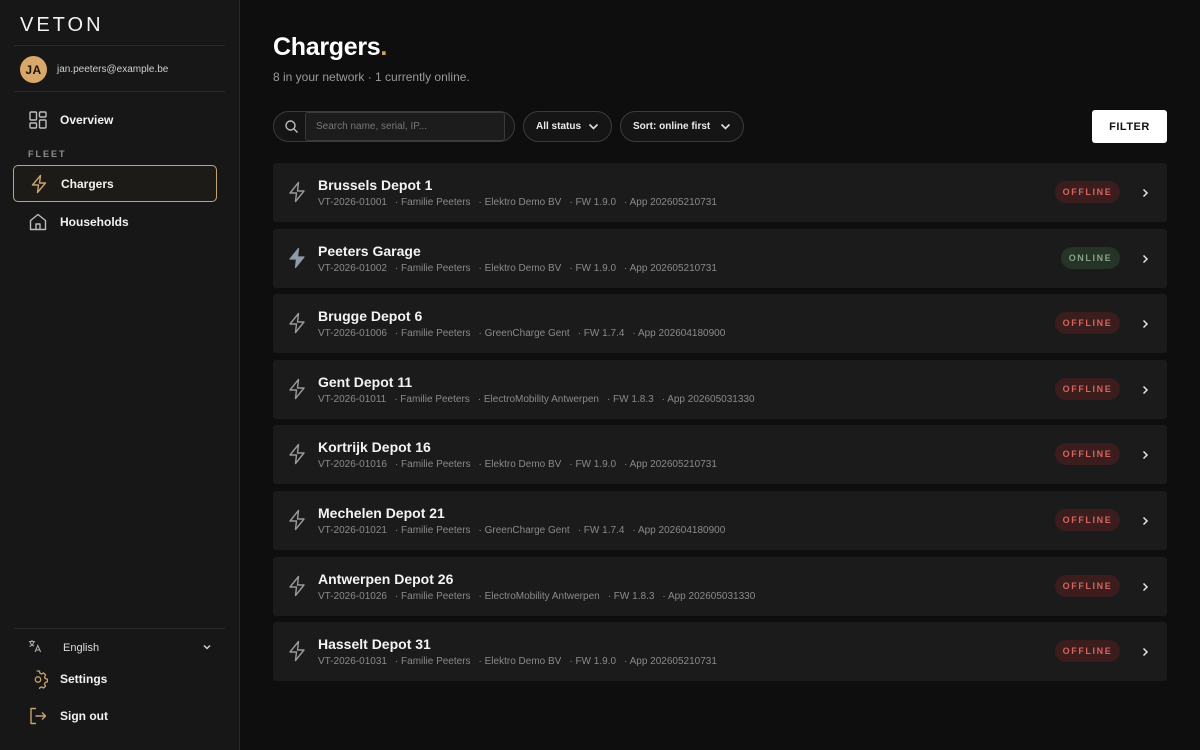 The image size is (1200, 750). What do you see at coordinates (365, 382) in the screenshot?
I see `charger-name: Gent Depot 11` at bounding box center [365, 382].